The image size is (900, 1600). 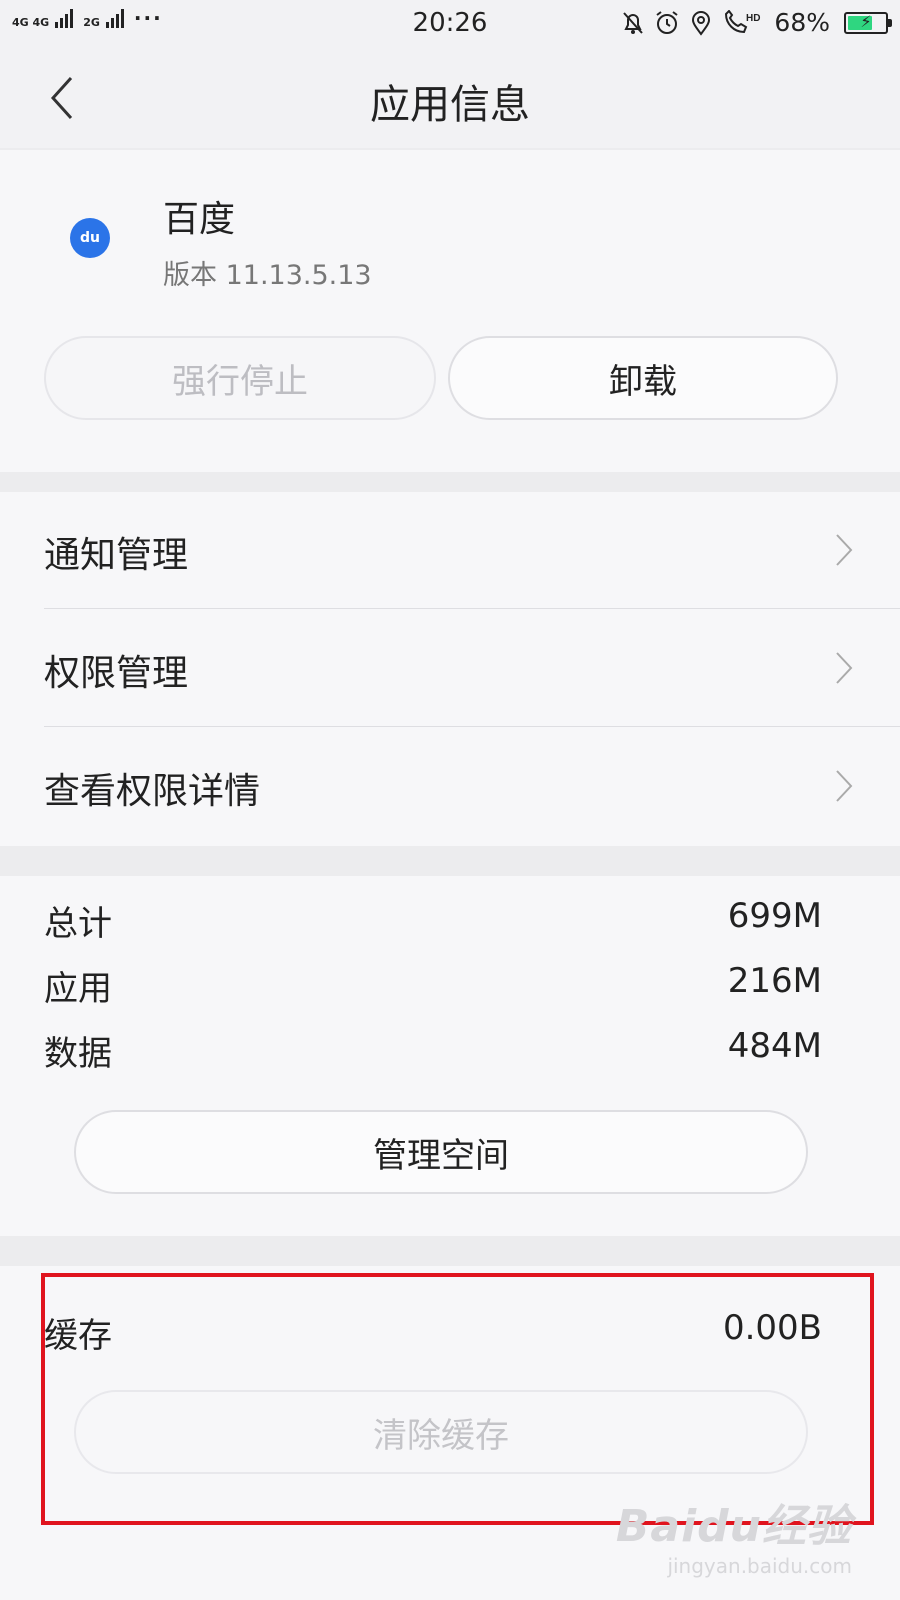 What do you see at coordinates (240, 378) in the screenshot?
I see `force-stop-button: 强行停止` at bounding box center [240, 378].